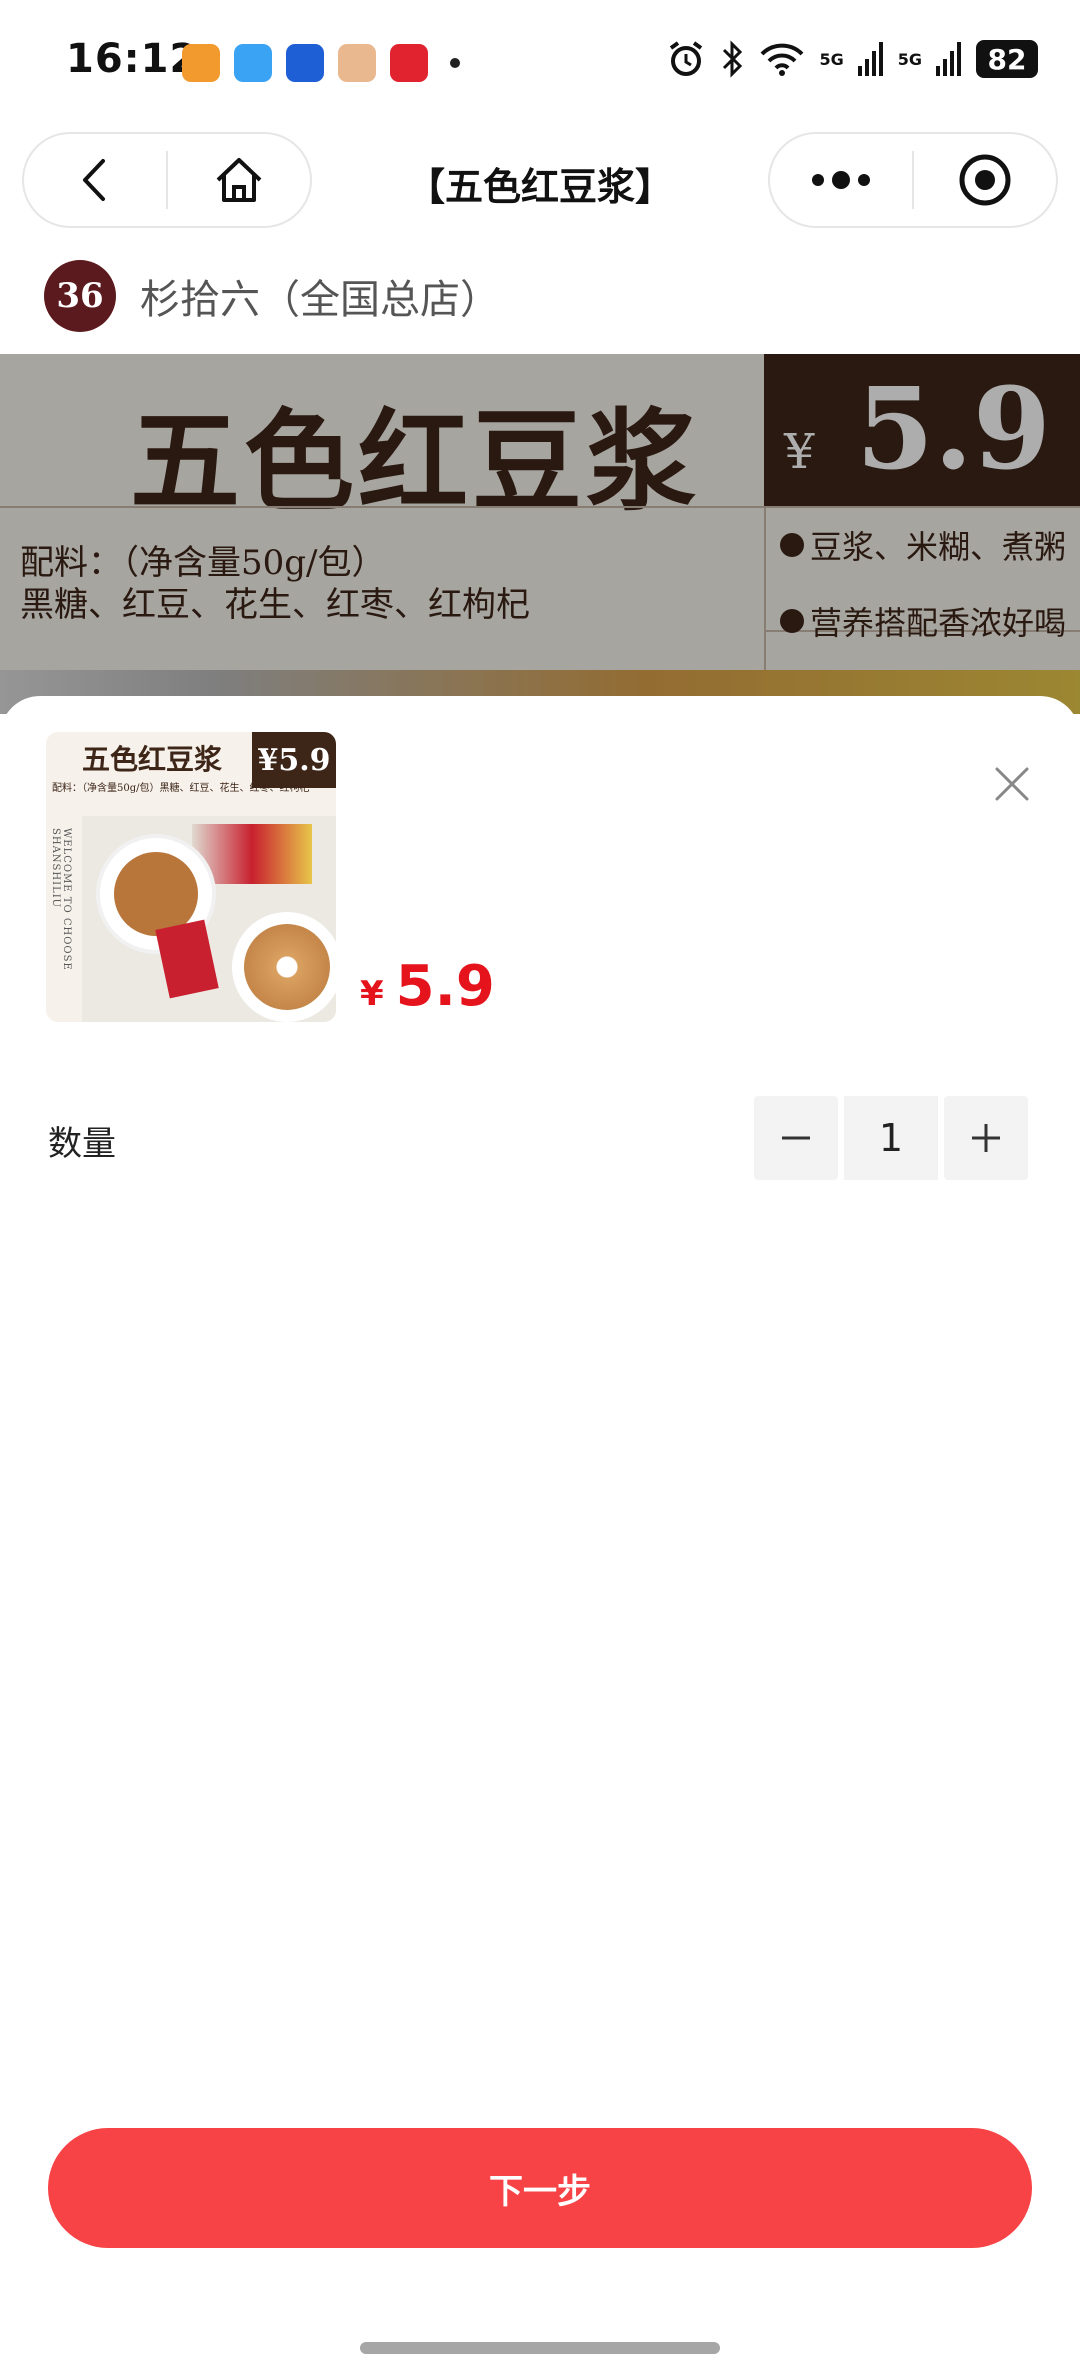  Describe the element at coordinates (909, 59) in the screenshot. I see `signal-2-label: 5G` at that location.